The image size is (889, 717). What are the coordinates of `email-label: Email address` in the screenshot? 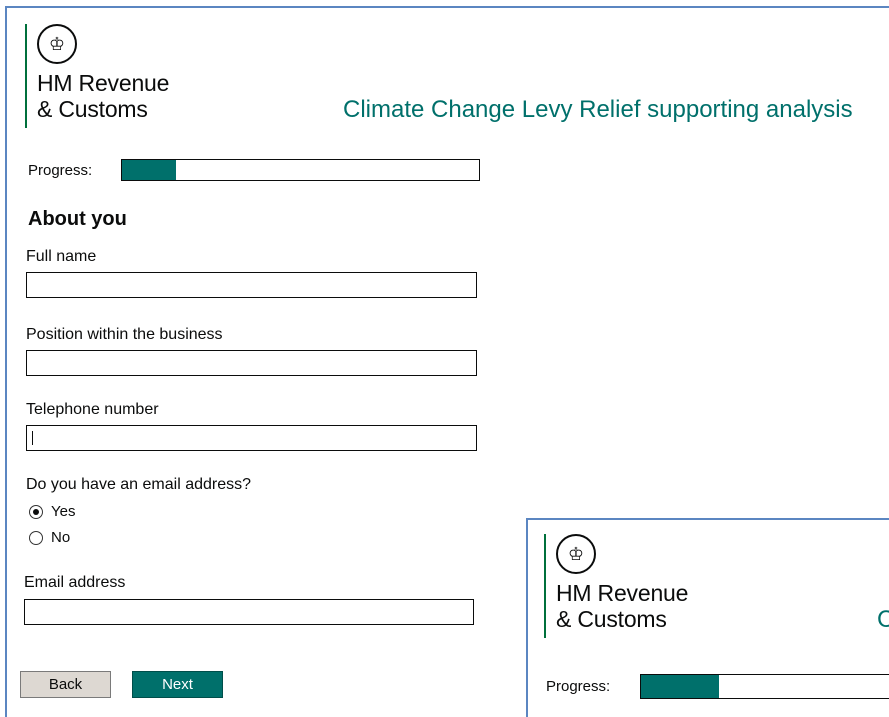 It's located at (75, 582).